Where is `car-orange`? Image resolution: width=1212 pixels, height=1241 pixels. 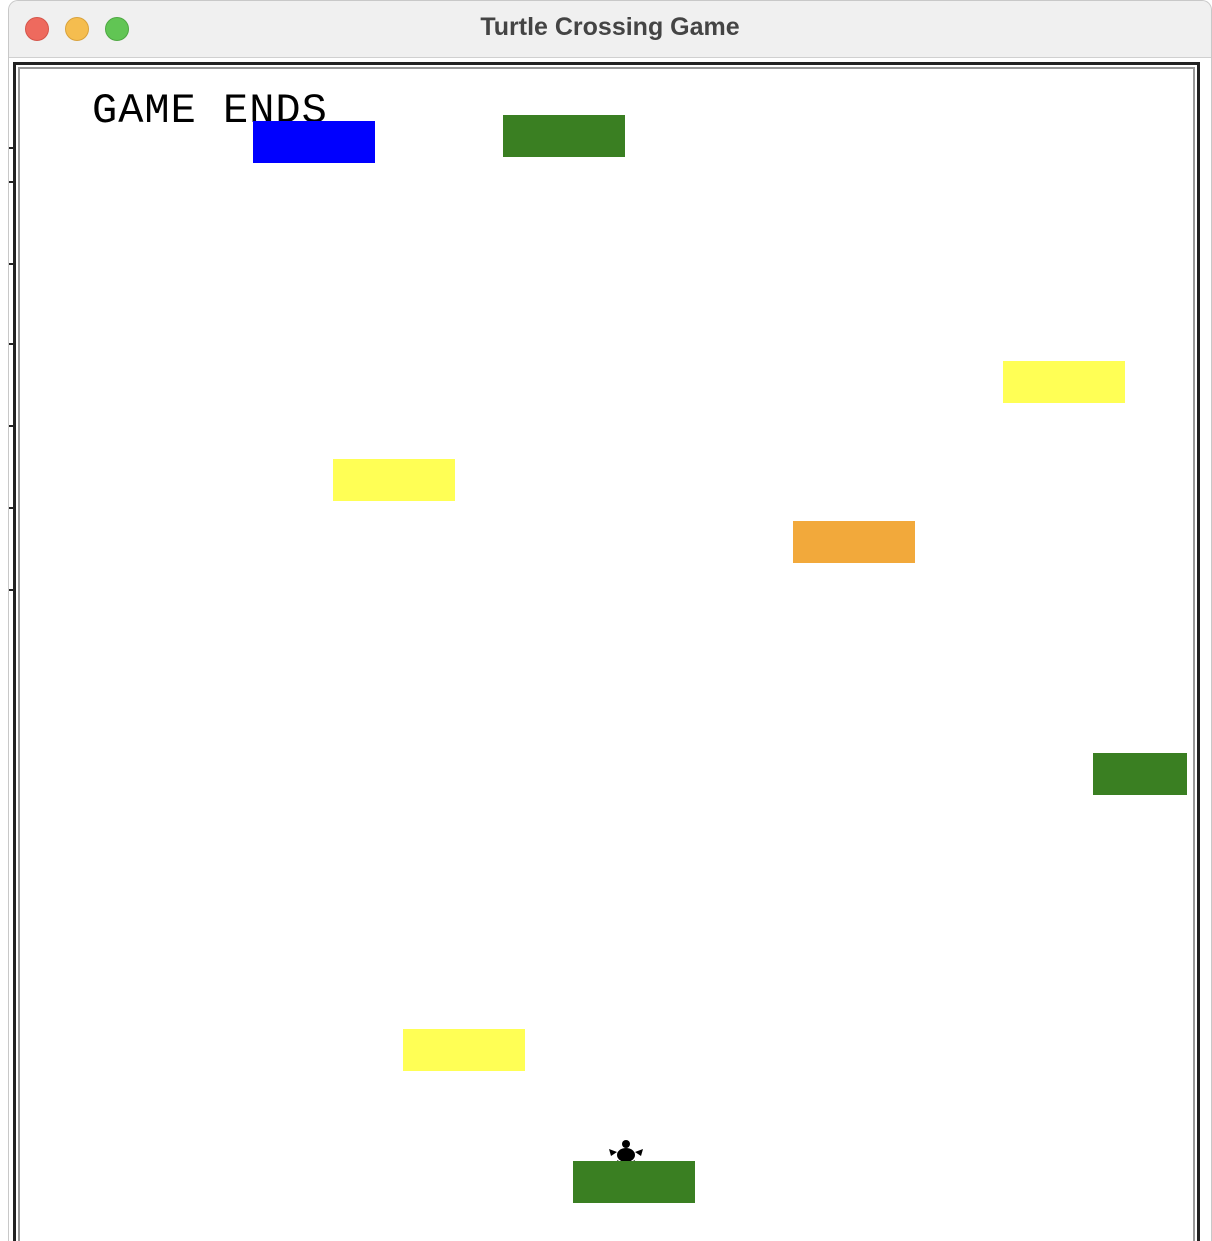
car-orange is located at coordinates (854, 542).